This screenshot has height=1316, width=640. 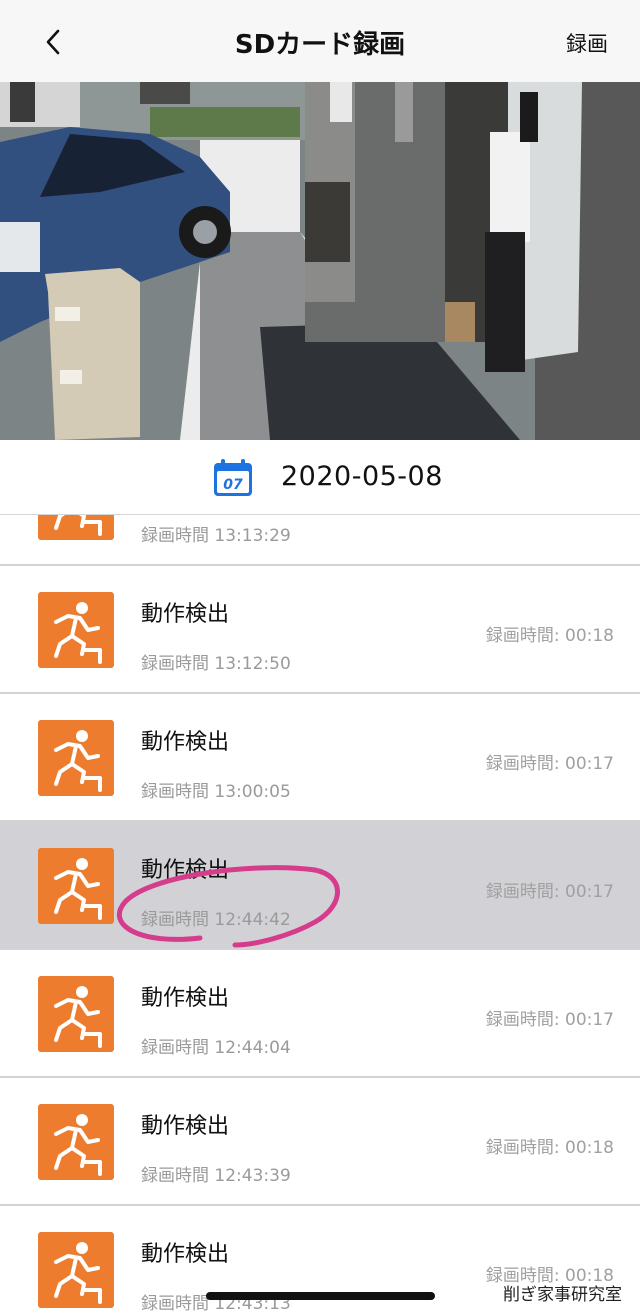 What do you see at coordinates (320, 758) in the screenshot?
I see `list-item: 動作検出 録画時間 13:00:05 録画時間: 00:17` at bounding box center [320, 758].